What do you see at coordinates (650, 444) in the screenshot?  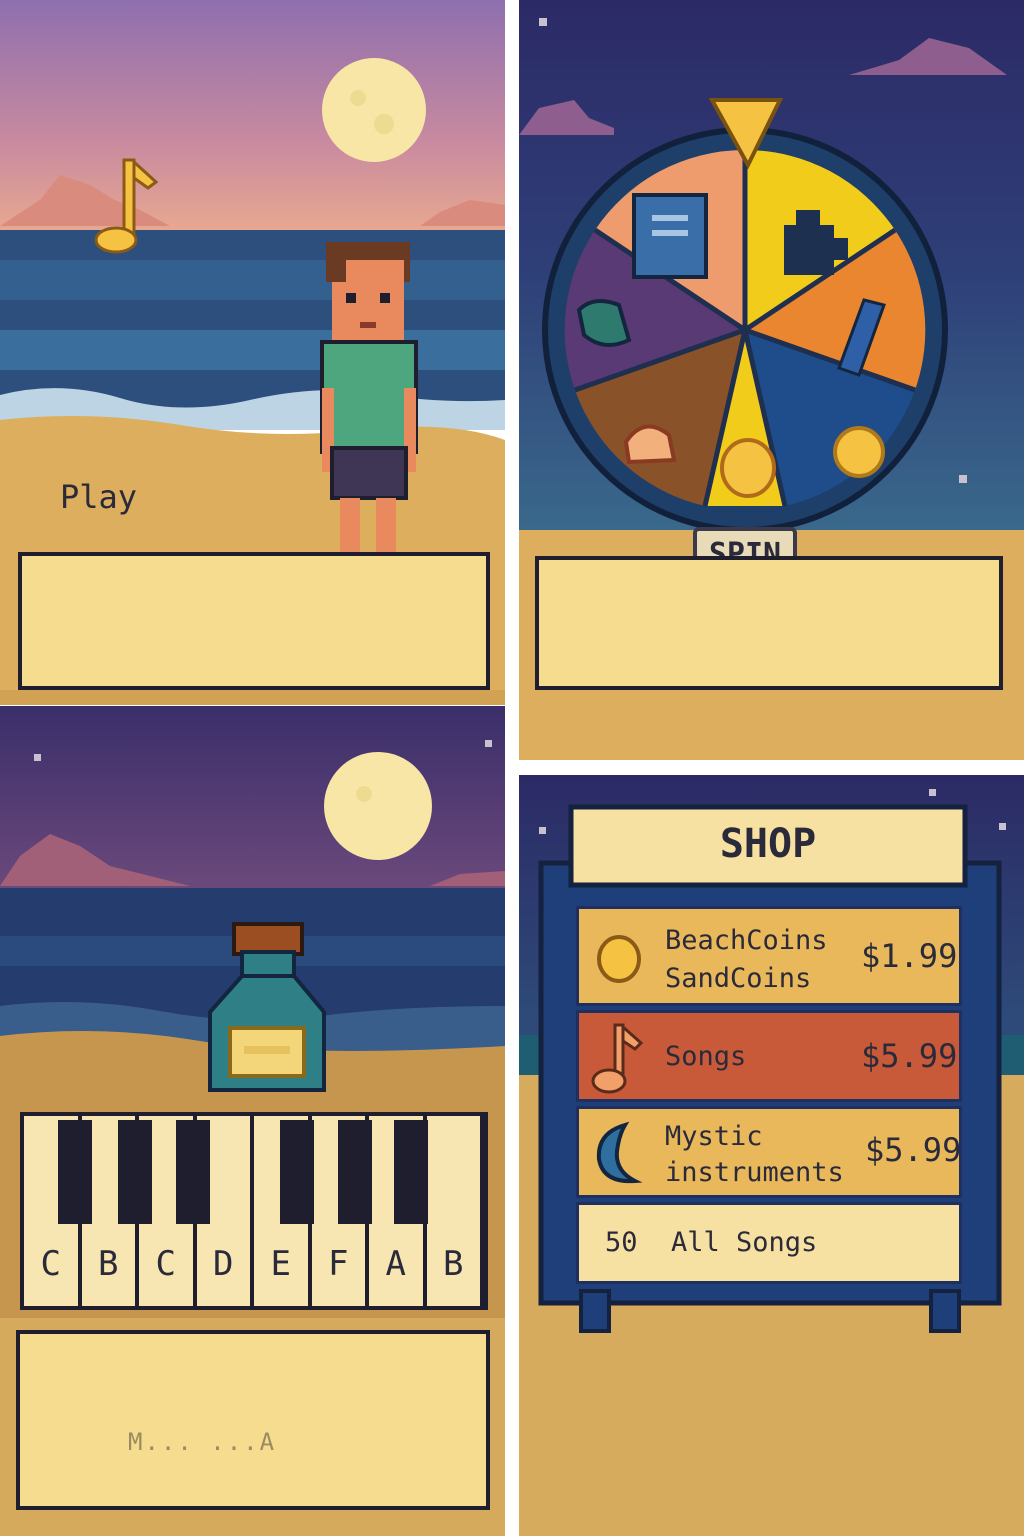 I see `bread-icon` at bounding box center [650, 444].